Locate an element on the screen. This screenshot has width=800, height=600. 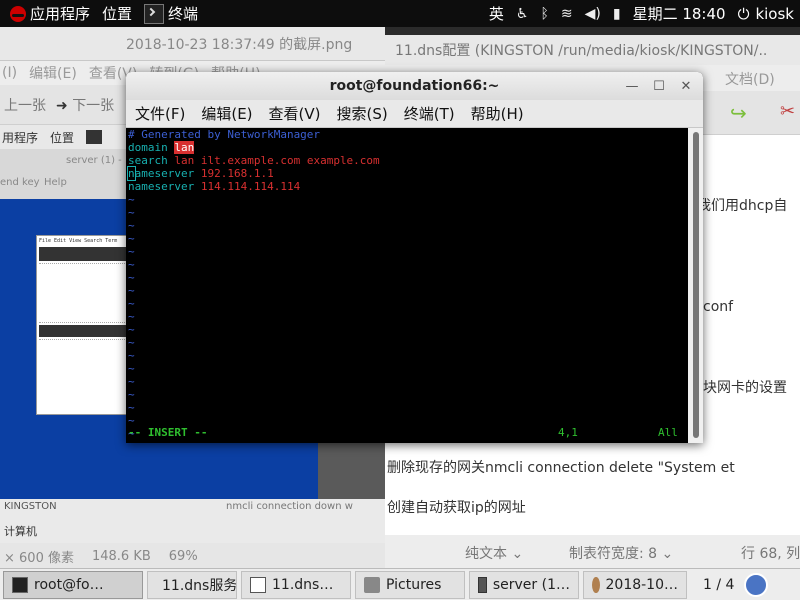
vim-line-nameserver-2: nameserver 114.114.114.114 is located at coordinates (408, 186).